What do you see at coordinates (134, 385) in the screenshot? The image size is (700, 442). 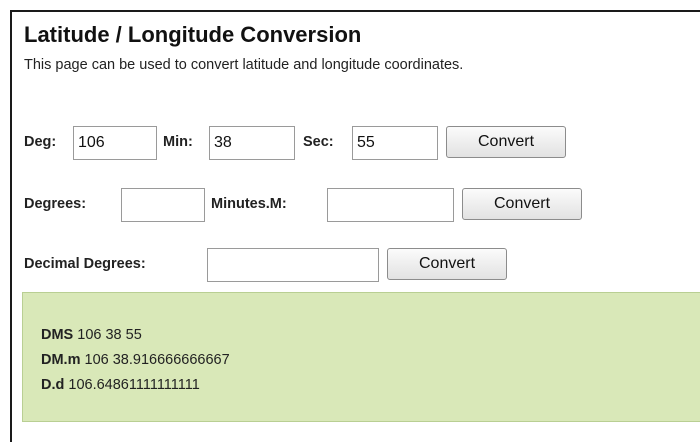 I see `result-dd-value: 106.64861111111111` at bounding box center [134, 385].